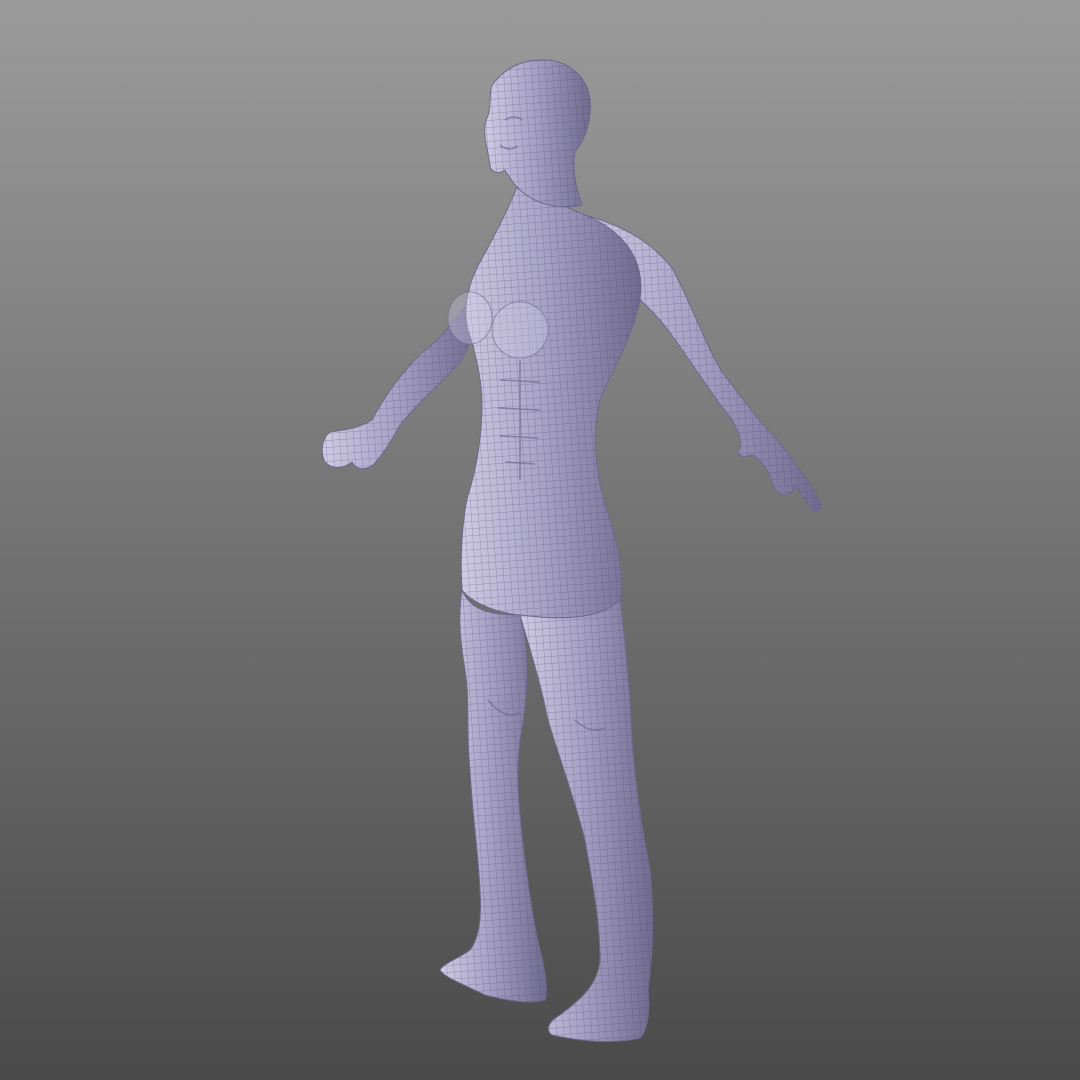 This screenshot has width=1080, height=1080. What do you see at coordinates (551, 399) in the screenshot?
I see `torso-mesh-wireframe` at bounding box center [551, 399].